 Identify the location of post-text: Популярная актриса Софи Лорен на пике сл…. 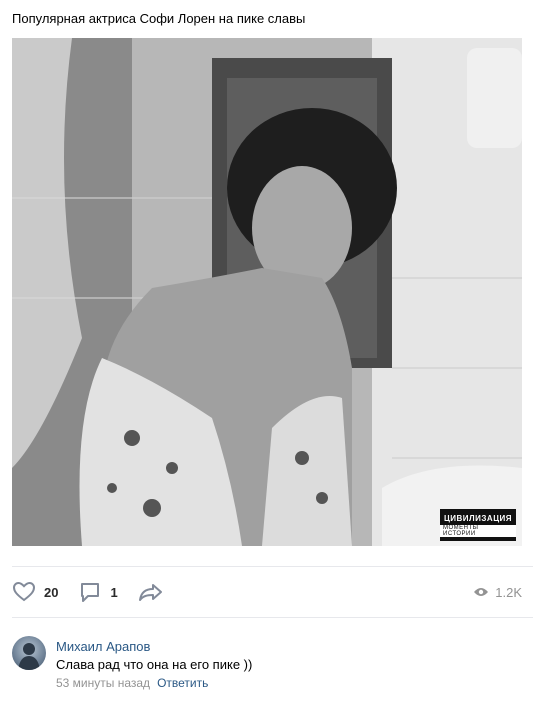
(159, 18).